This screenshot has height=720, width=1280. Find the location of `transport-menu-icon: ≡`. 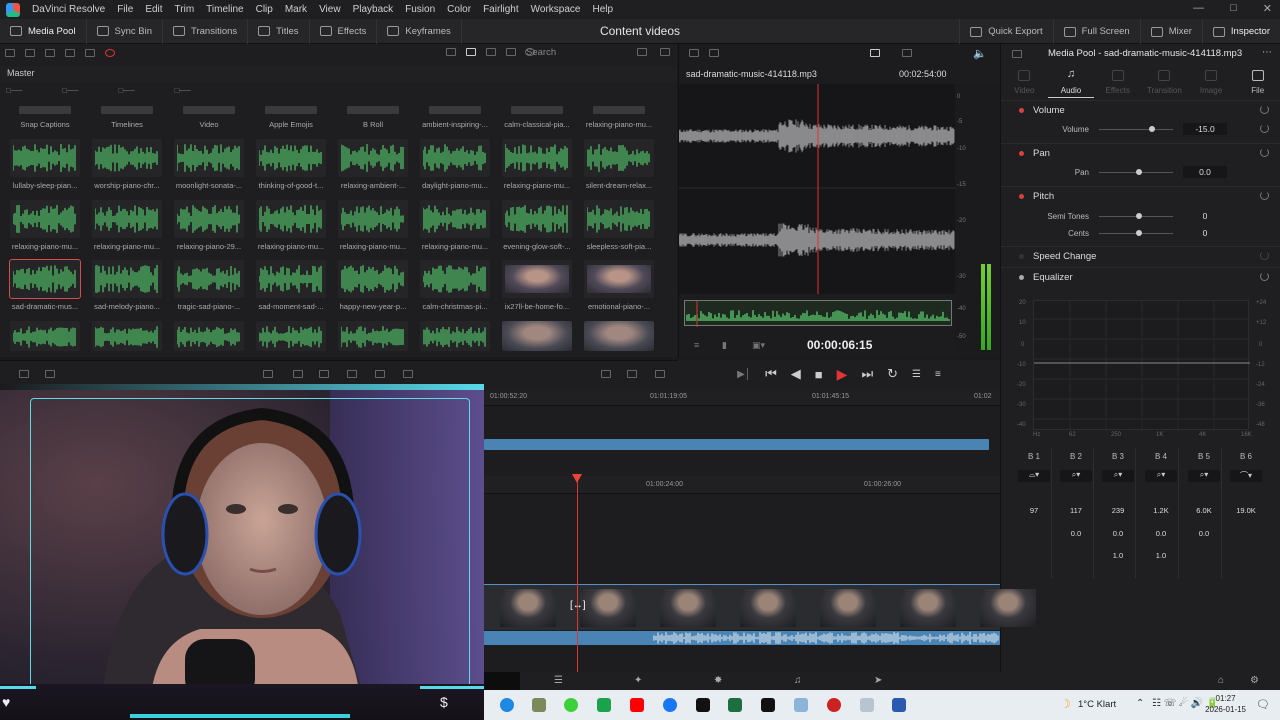

transport-menu-icon: ≡ is located at coordinates (938, 374).